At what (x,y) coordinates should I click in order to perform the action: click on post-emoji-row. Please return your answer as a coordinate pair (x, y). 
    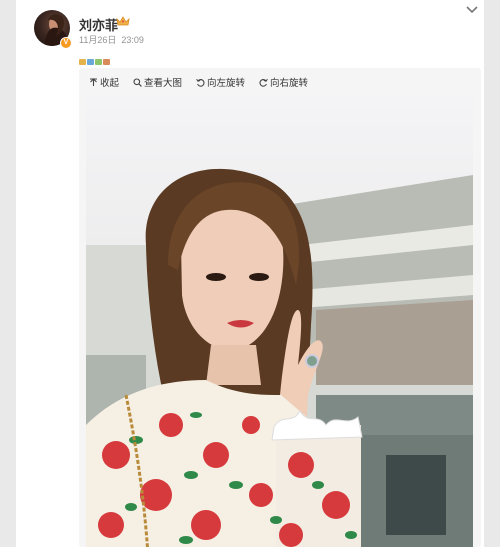
    Looking at the image, I should click on (96, 58).